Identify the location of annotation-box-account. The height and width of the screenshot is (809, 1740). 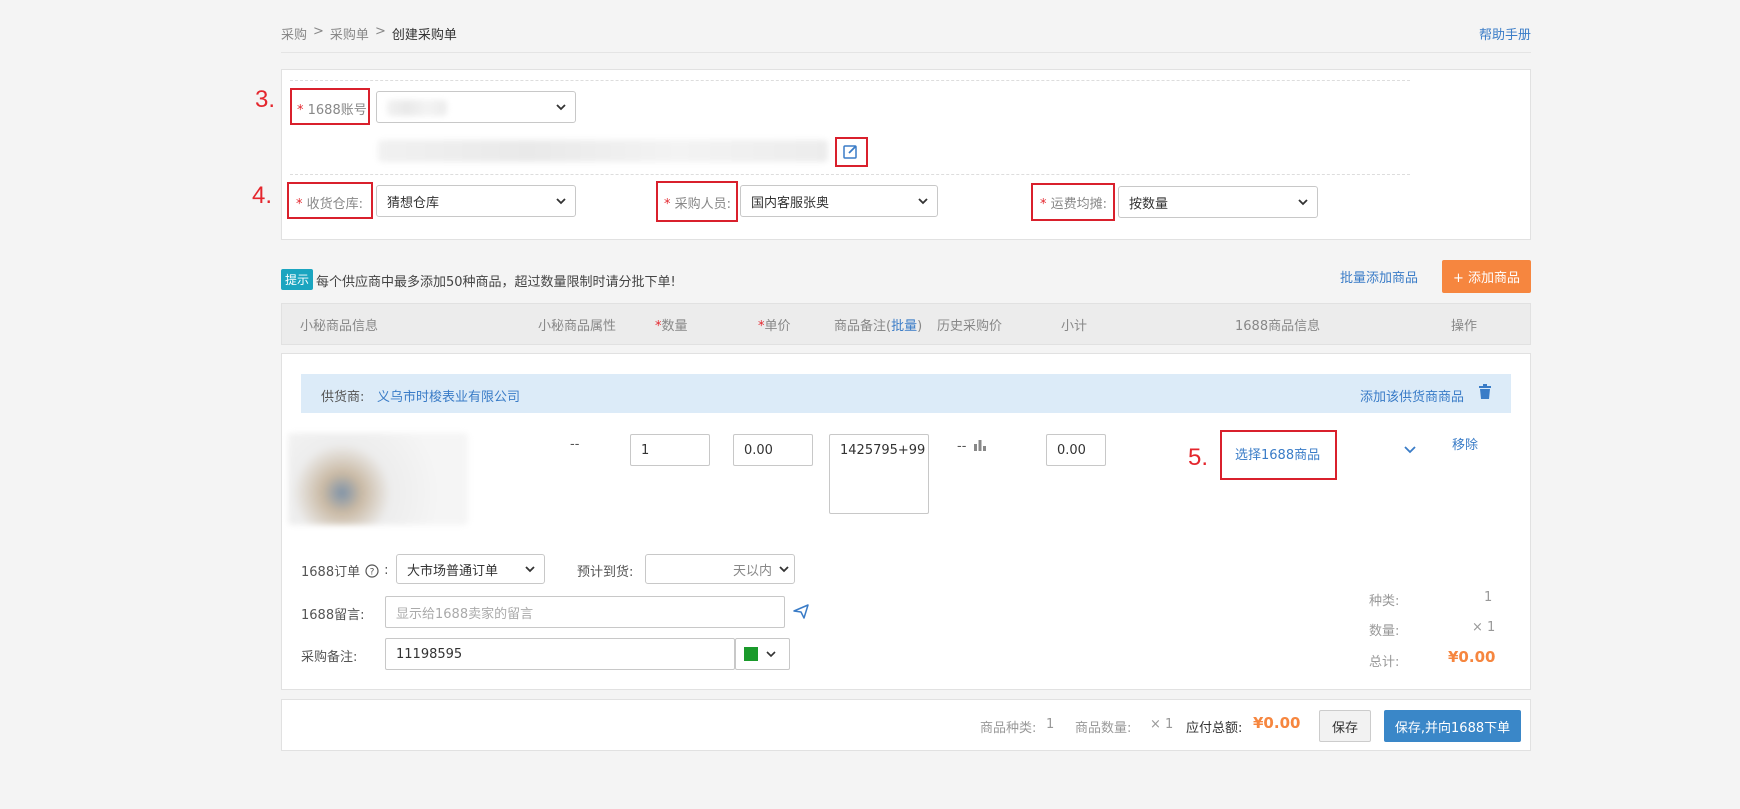
(330, 106).